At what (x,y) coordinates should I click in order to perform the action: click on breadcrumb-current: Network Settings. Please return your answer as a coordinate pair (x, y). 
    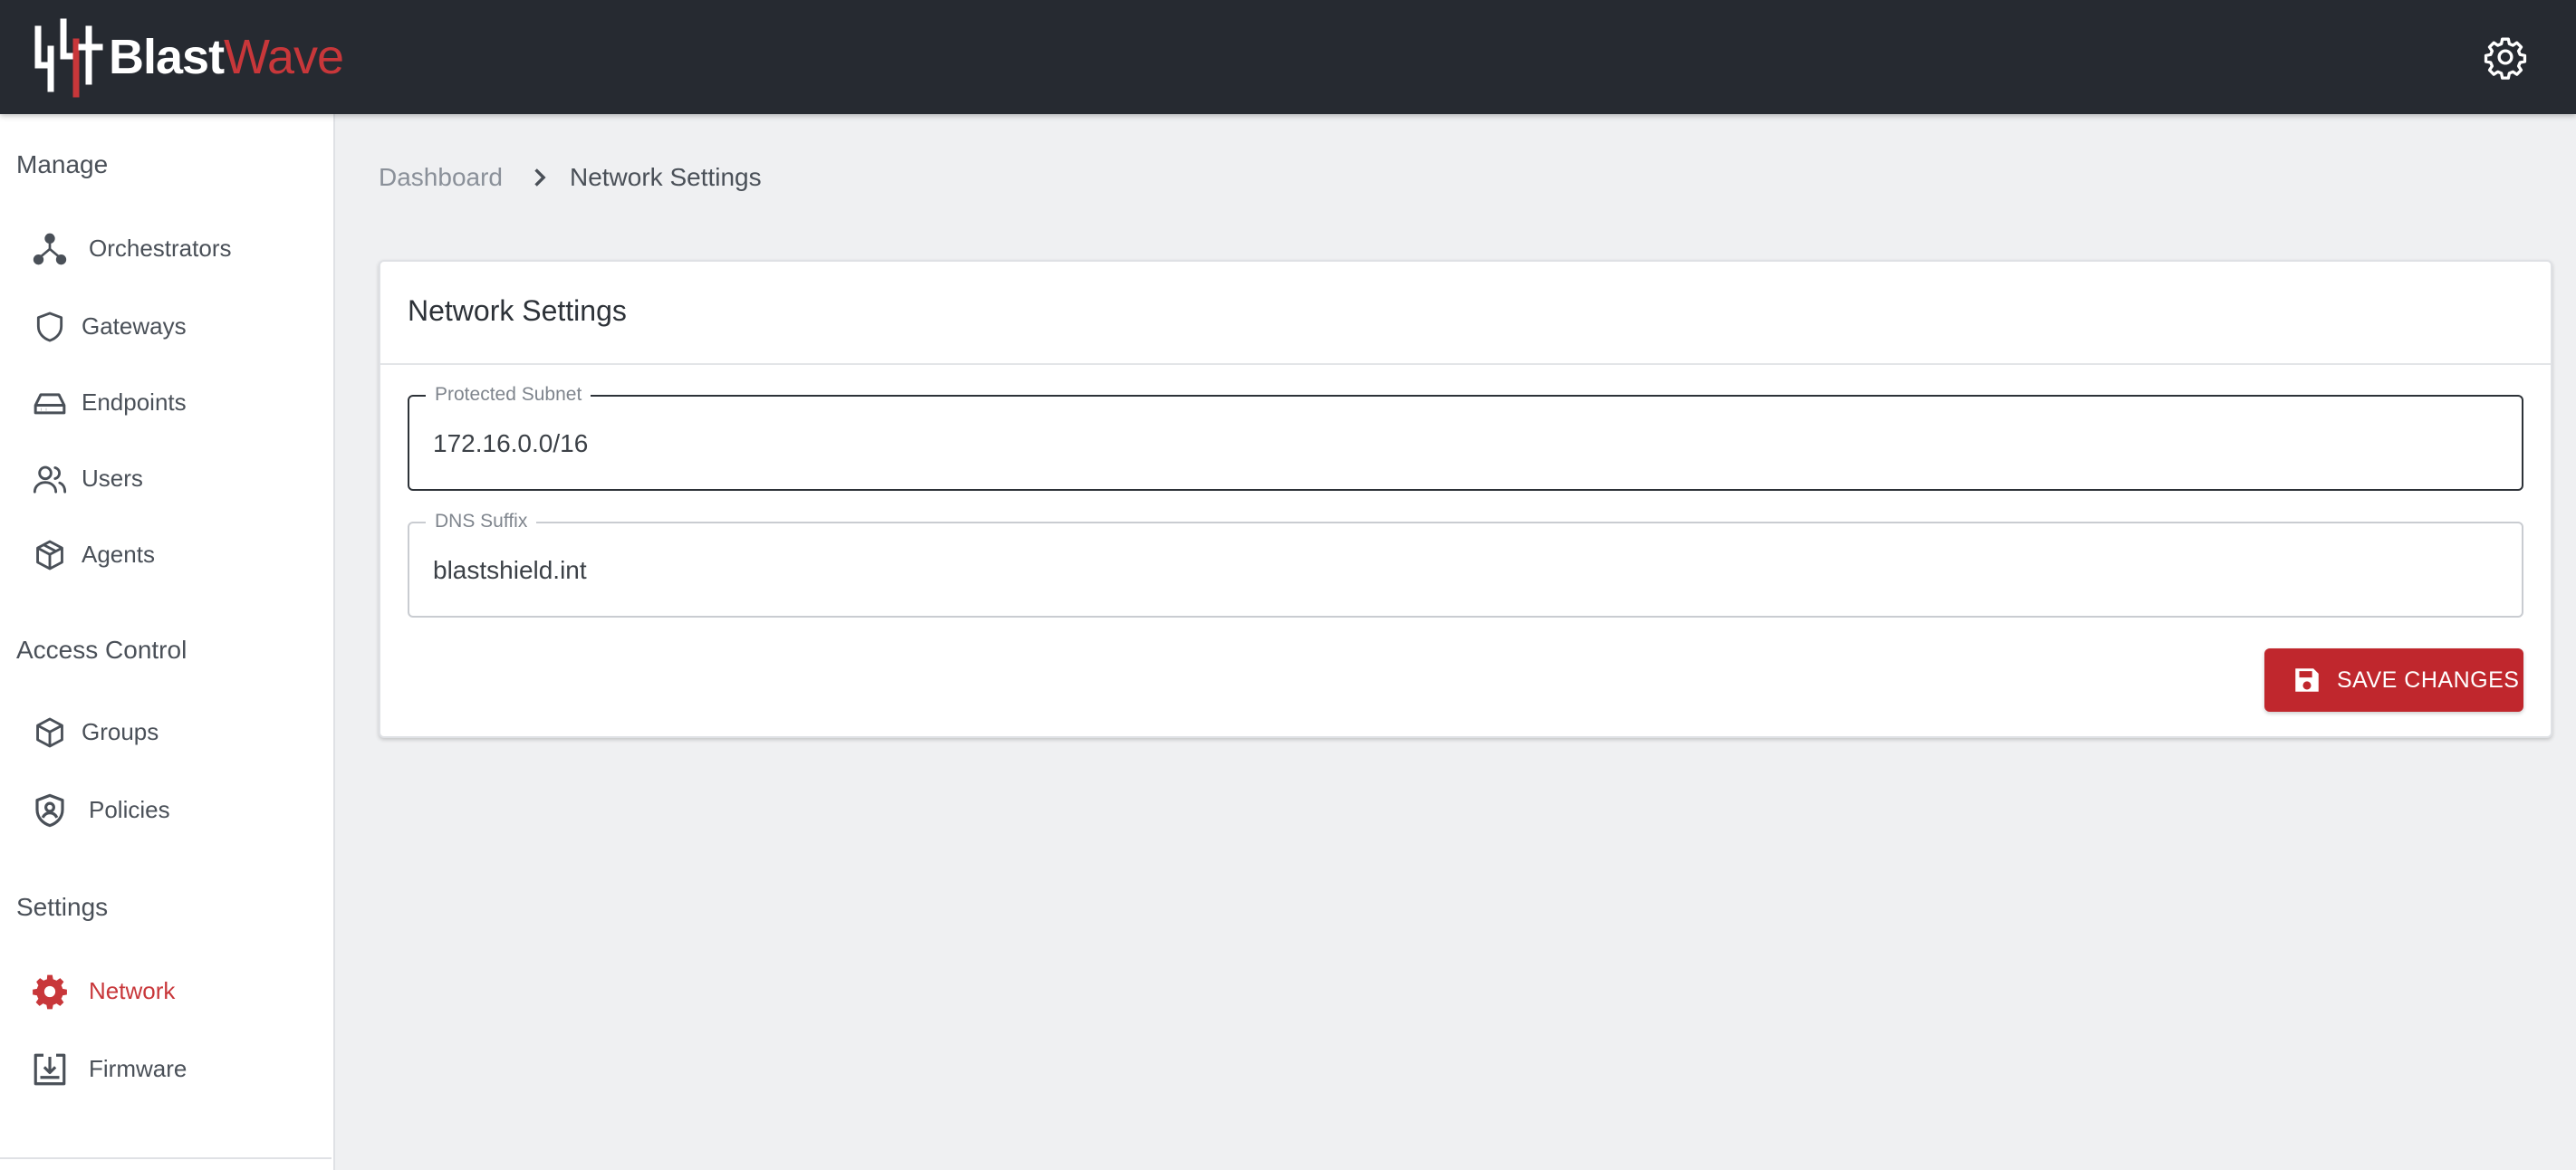
    Looking at the image, I should click on (665, 177).